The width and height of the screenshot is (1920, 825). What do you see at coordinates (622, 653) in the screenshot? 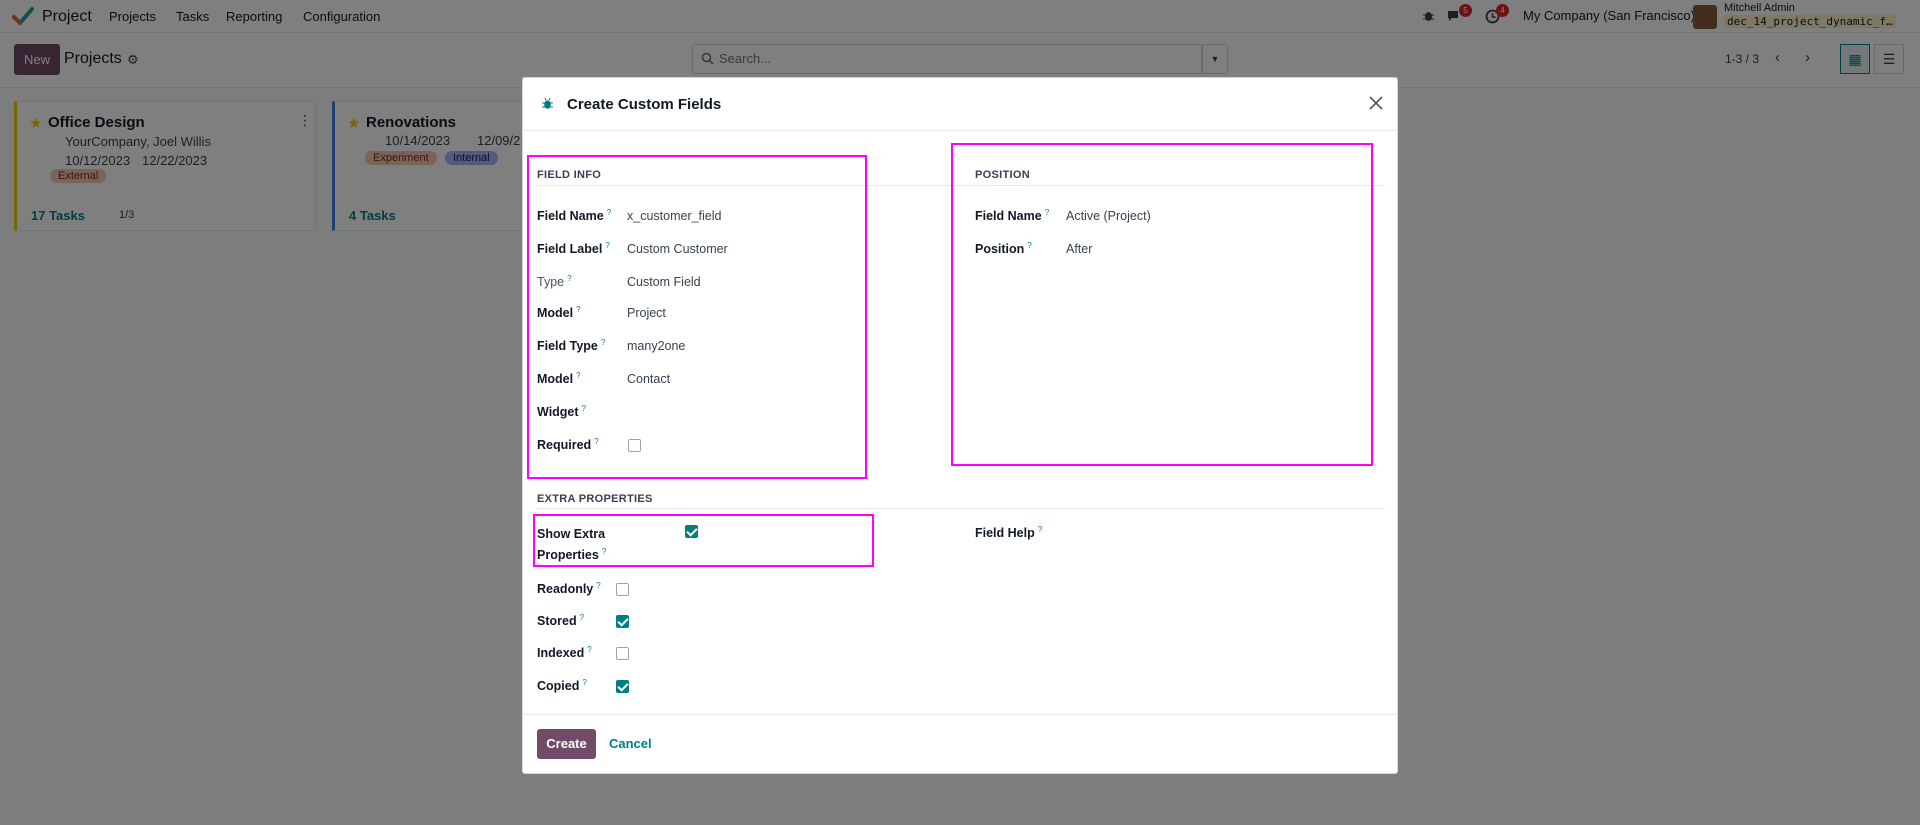
I see `indexed-checkbox` at bounding box center [622, 653].